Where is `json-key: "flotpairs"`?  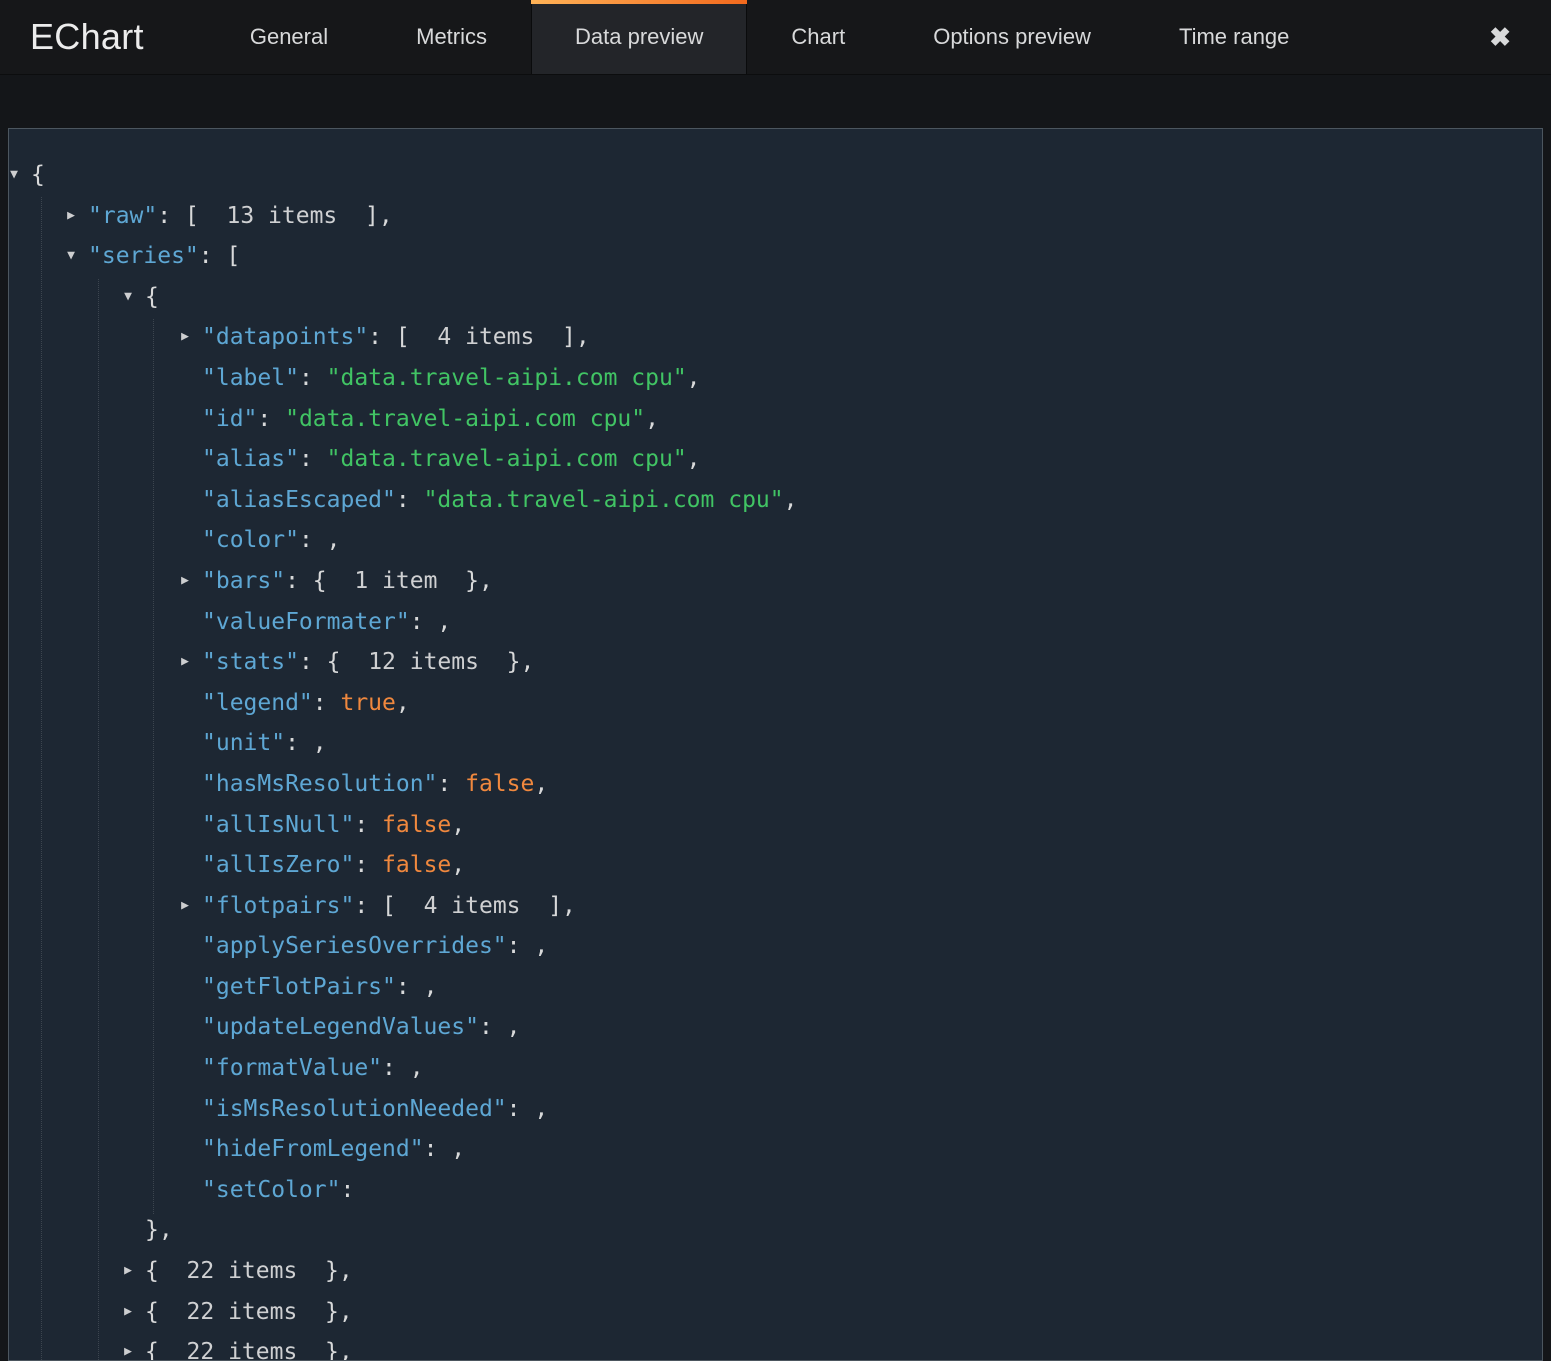 json-key: "flotpairs" is located at coordinates (278, 905).